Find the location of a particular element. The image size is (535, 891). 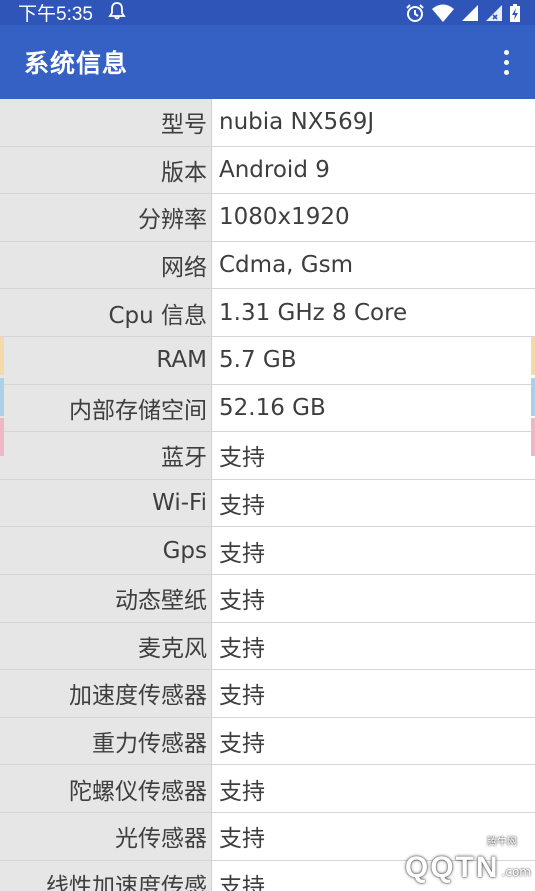

info-label: 网络 is located at coordinates (106, 265).